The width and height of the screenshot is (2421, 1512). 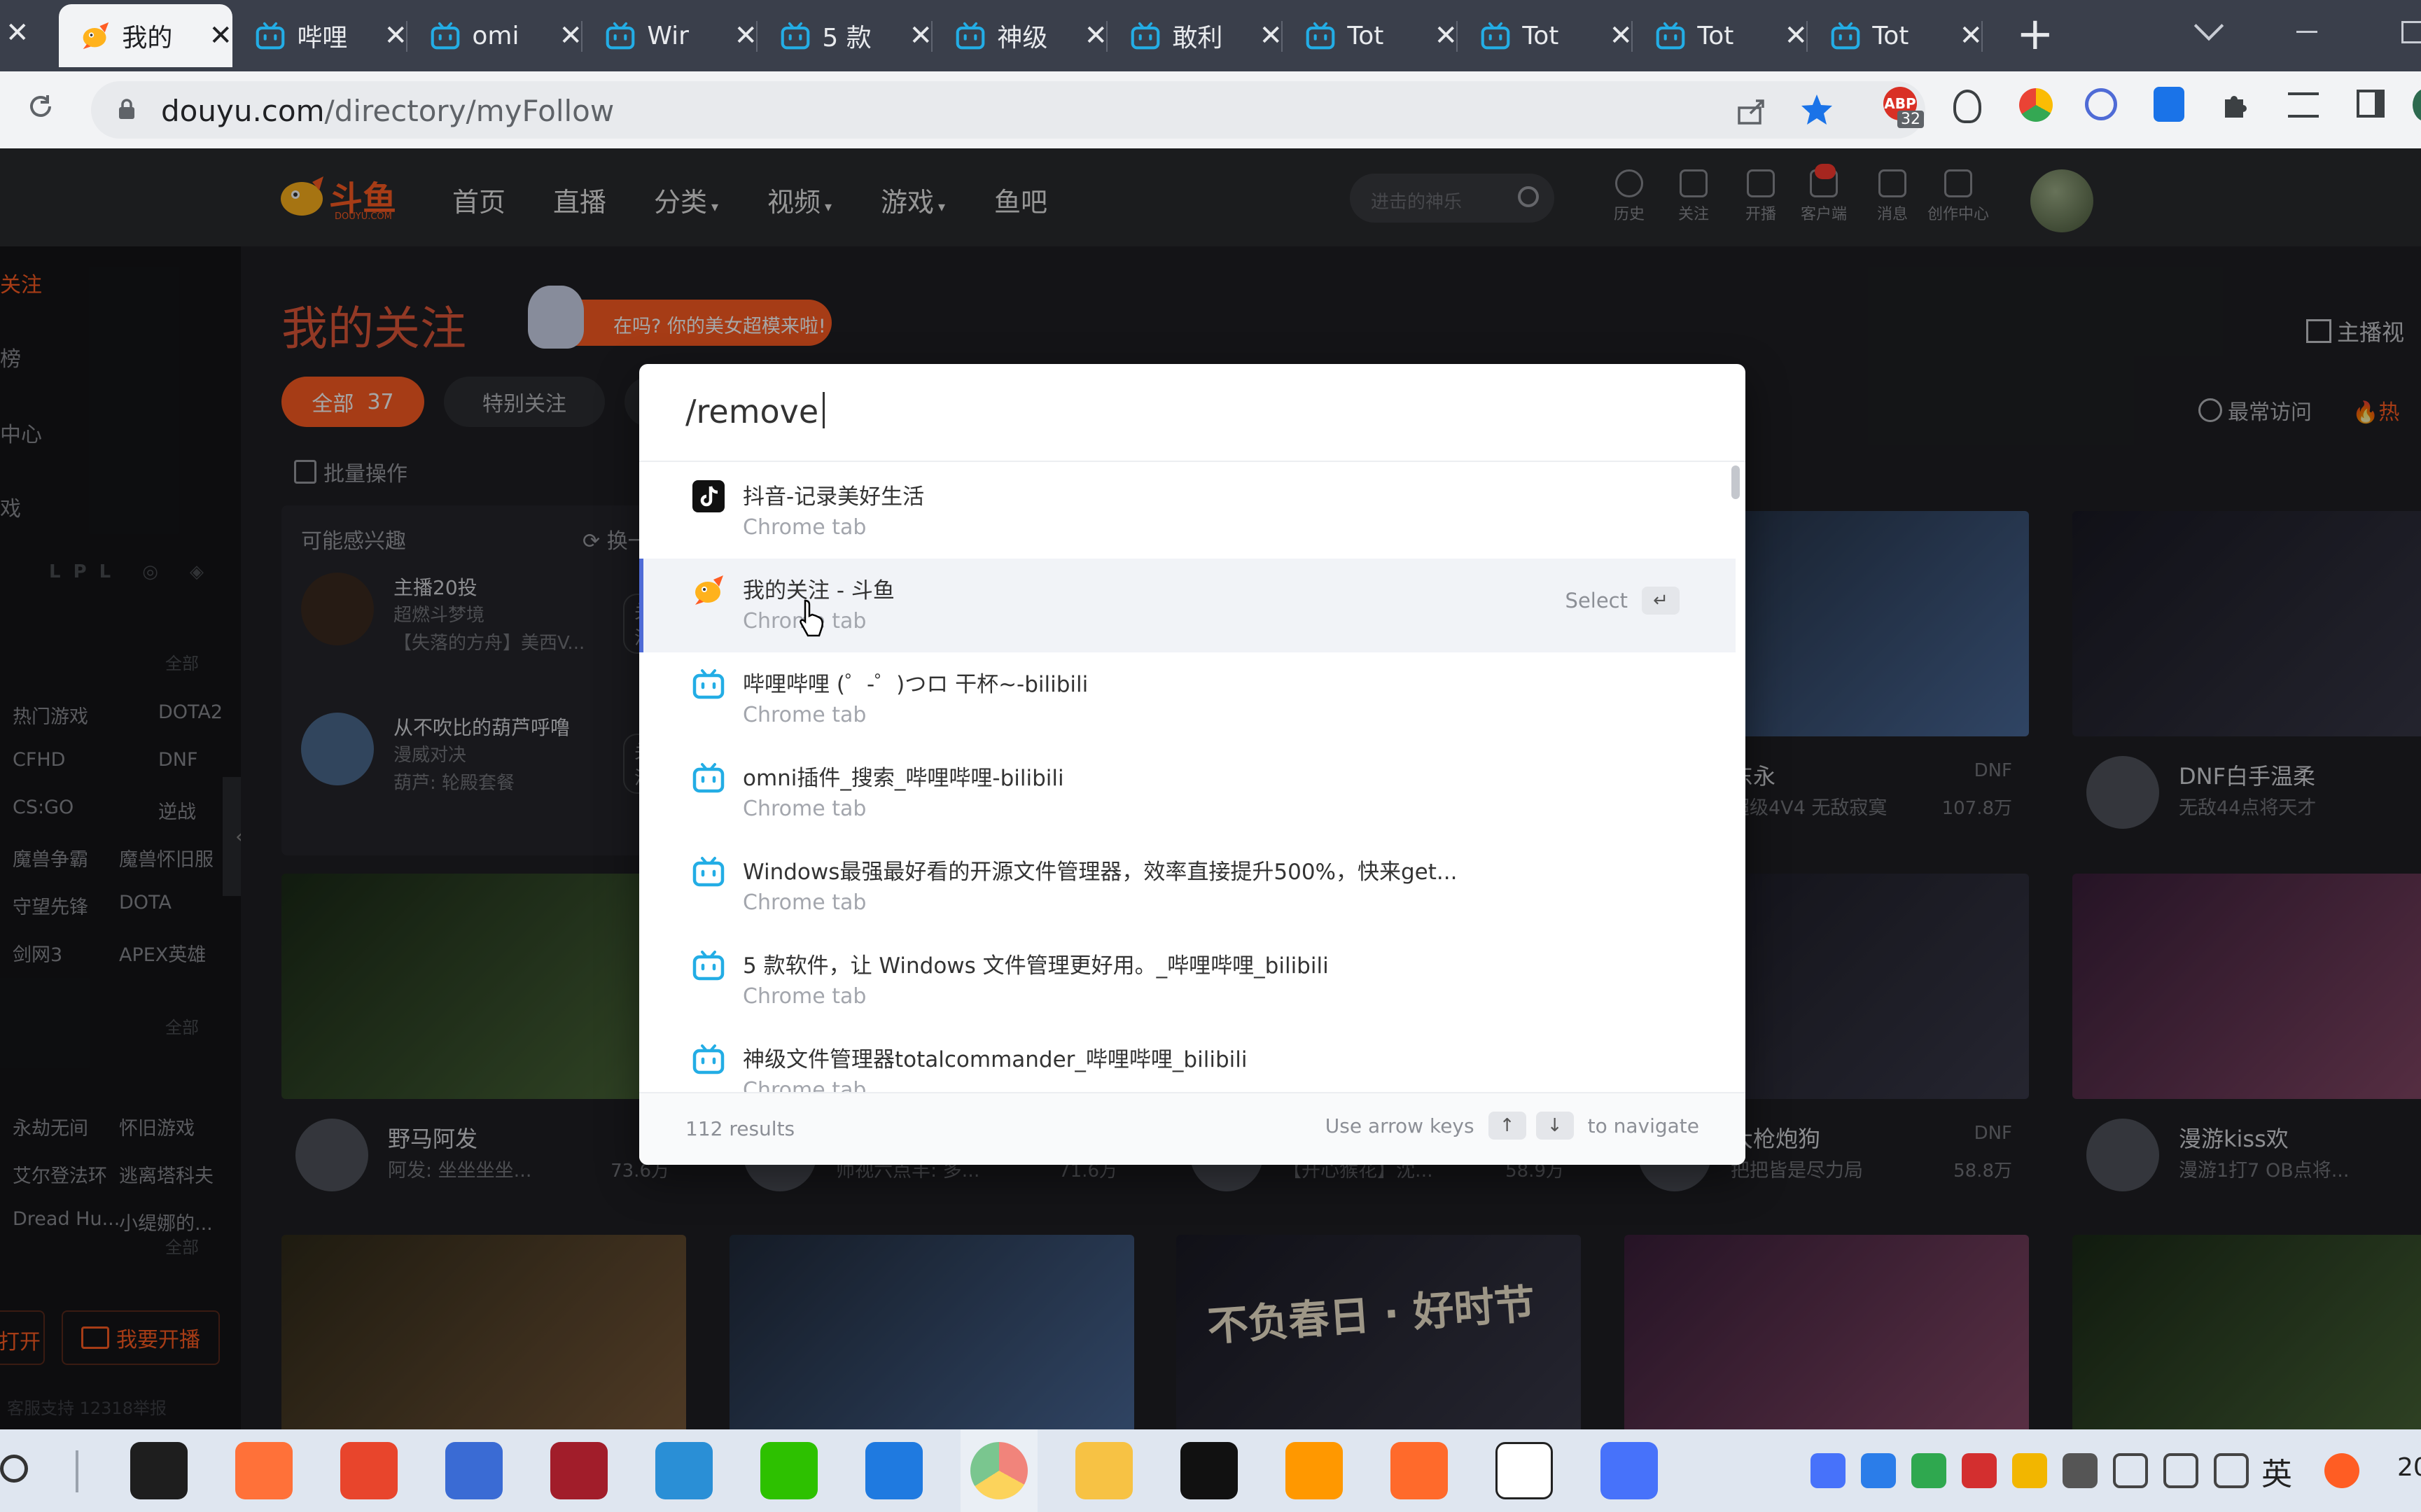 What do you see at coordinates (2169, 104) in the screenshot?
I see `extension-bookmark-icon` at bounding box center [2169, 104].